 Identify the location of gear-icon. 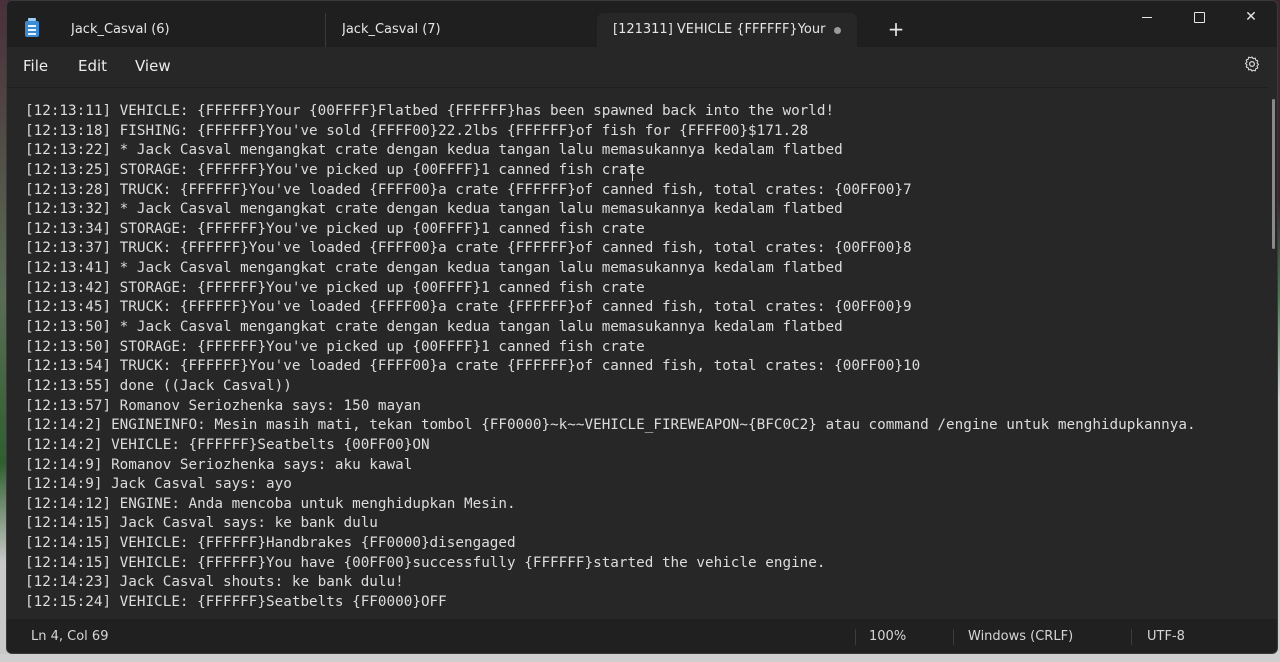
(1252, 64).